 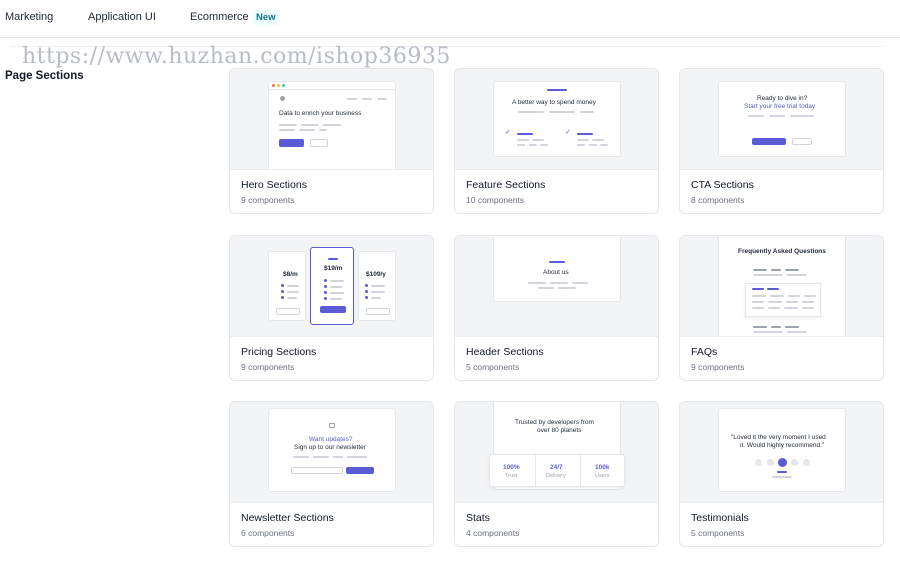 I want to click on card-title: FAQs, so click(x=704, y=352).